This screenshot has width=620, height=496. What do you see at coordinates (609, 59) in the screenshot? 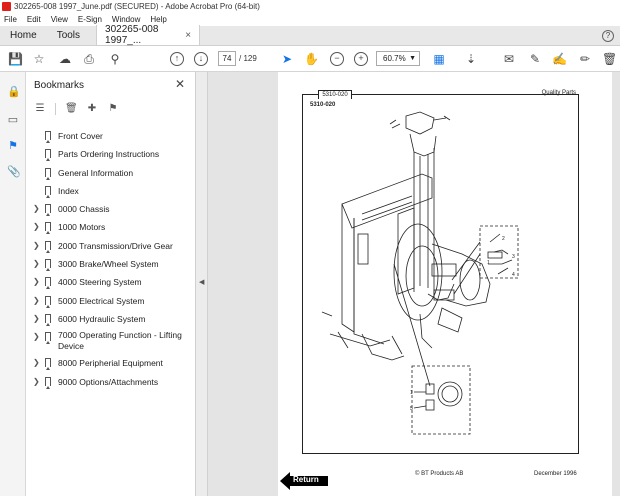
I see `delete-icon: 🗑` at bounding box center [609, 59].